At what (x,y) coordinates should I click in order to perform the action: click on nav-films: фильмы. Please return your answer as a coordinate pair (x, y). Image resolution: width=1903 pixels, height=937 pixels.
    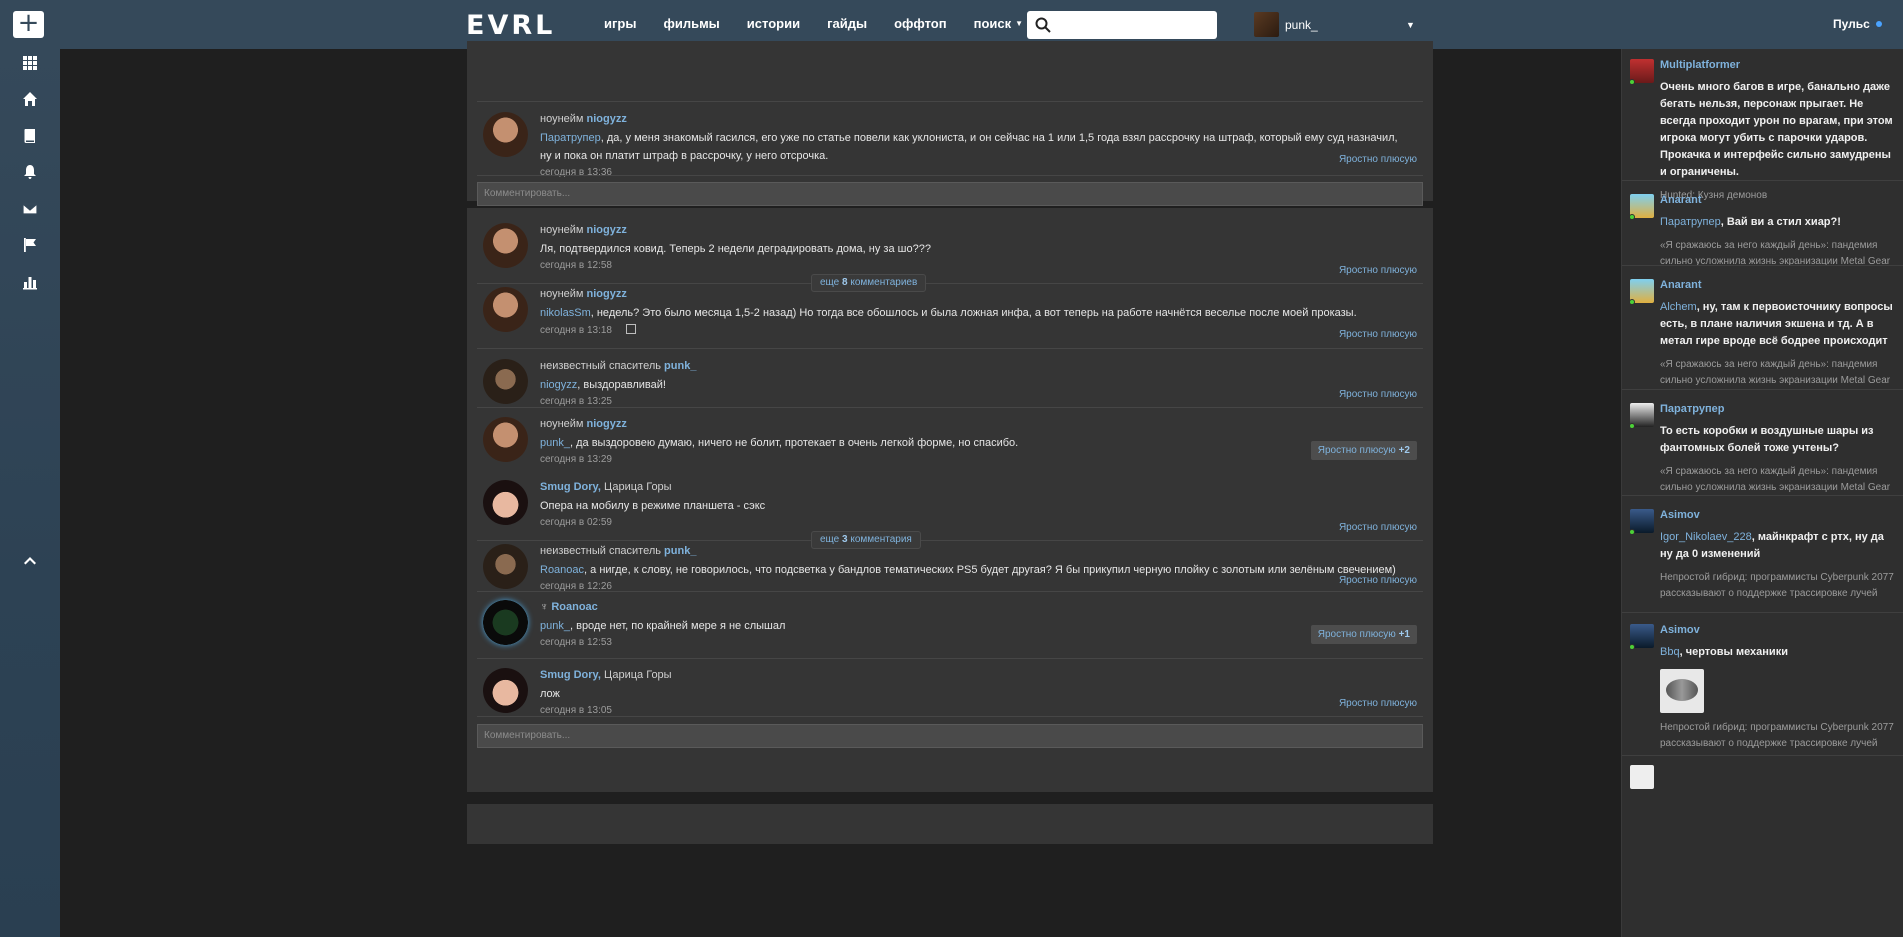
    Looking at the image, I should click on (691, 23).